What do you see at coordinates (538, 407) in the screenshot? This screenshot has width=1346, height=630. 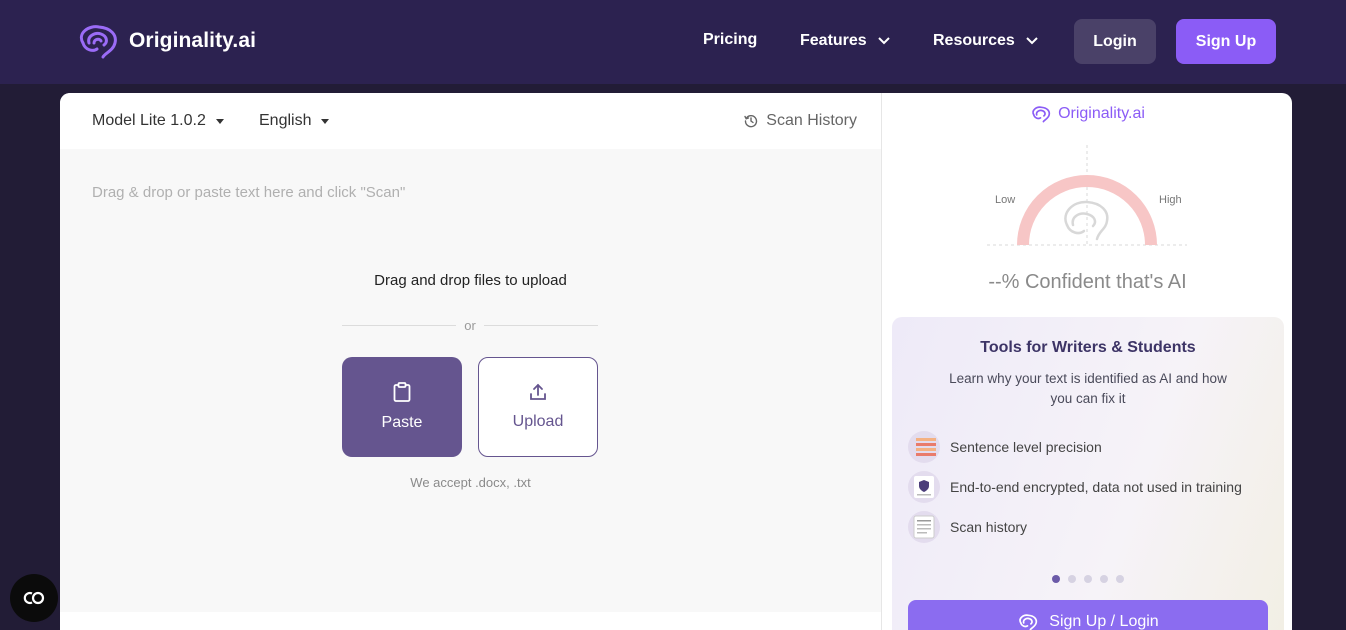 I see `upload-button: Upload` at bounding box center [538, 407].